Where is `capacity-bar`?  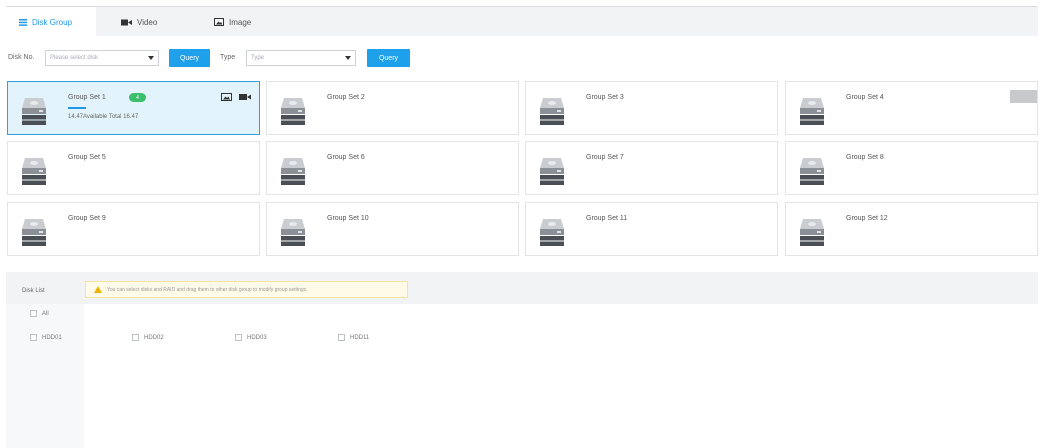
capacity-bar is located at coordinates (77, 108).